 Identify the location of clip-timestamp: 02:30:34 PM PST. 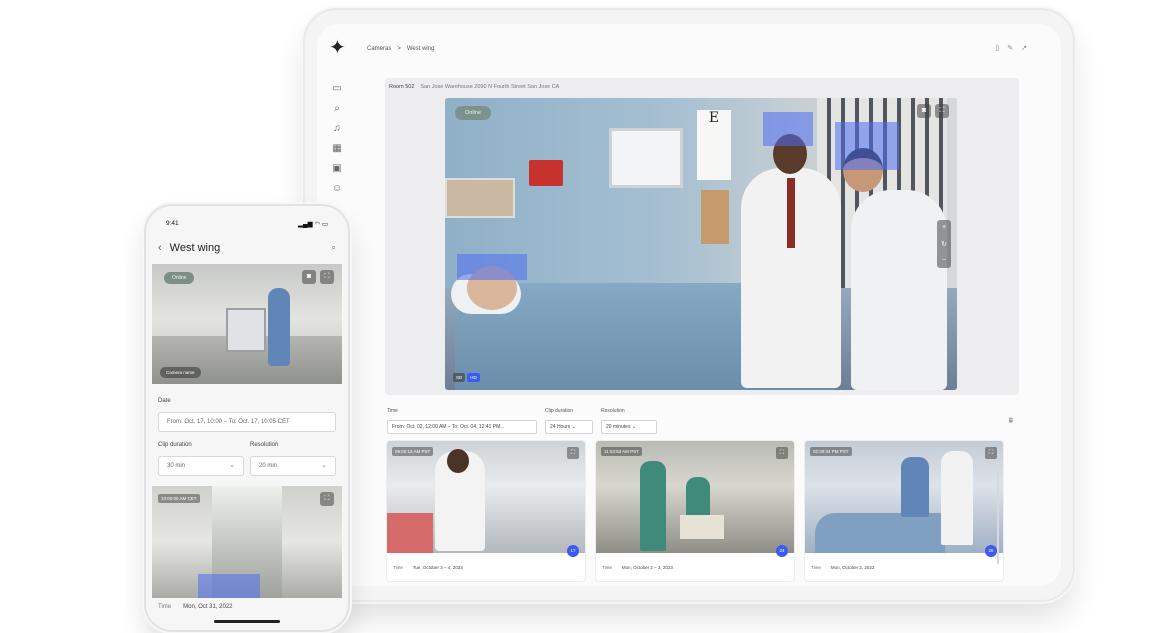
(831, 451).